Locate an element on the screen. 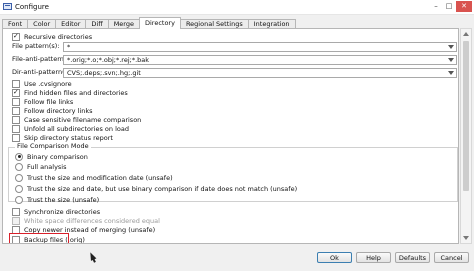 Image resolution: width=474 pixels, height=271 pixels. file-pattern-value: * is located at coordinates (69, 47).